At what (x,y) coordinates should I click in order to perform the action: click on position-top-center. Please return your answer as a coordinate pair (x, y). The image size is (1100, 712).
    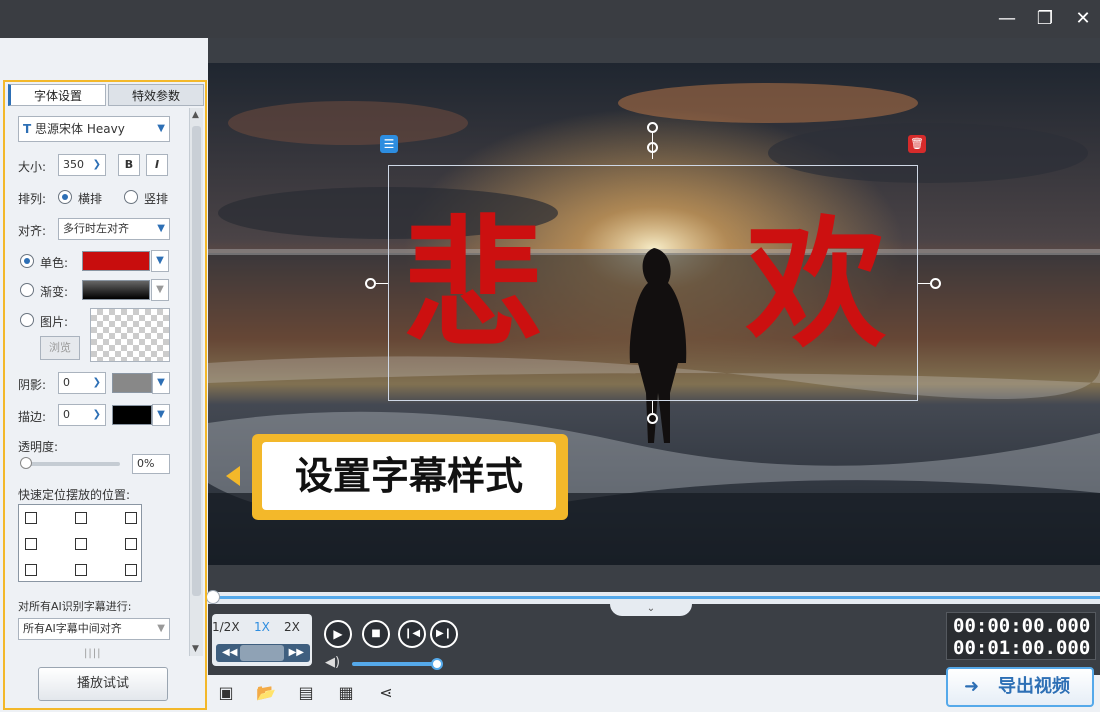
    Looking at the image, I should click on (81, 518).